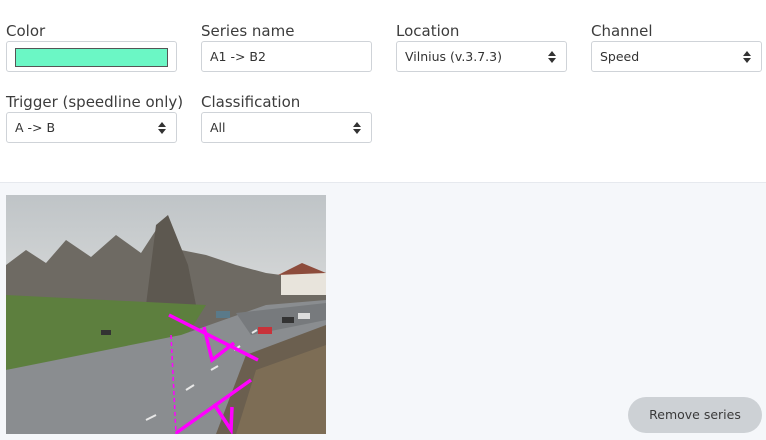  Describe the element at coordinates (286, 127) in the screenshot. I see `classification-select: All` at that location.